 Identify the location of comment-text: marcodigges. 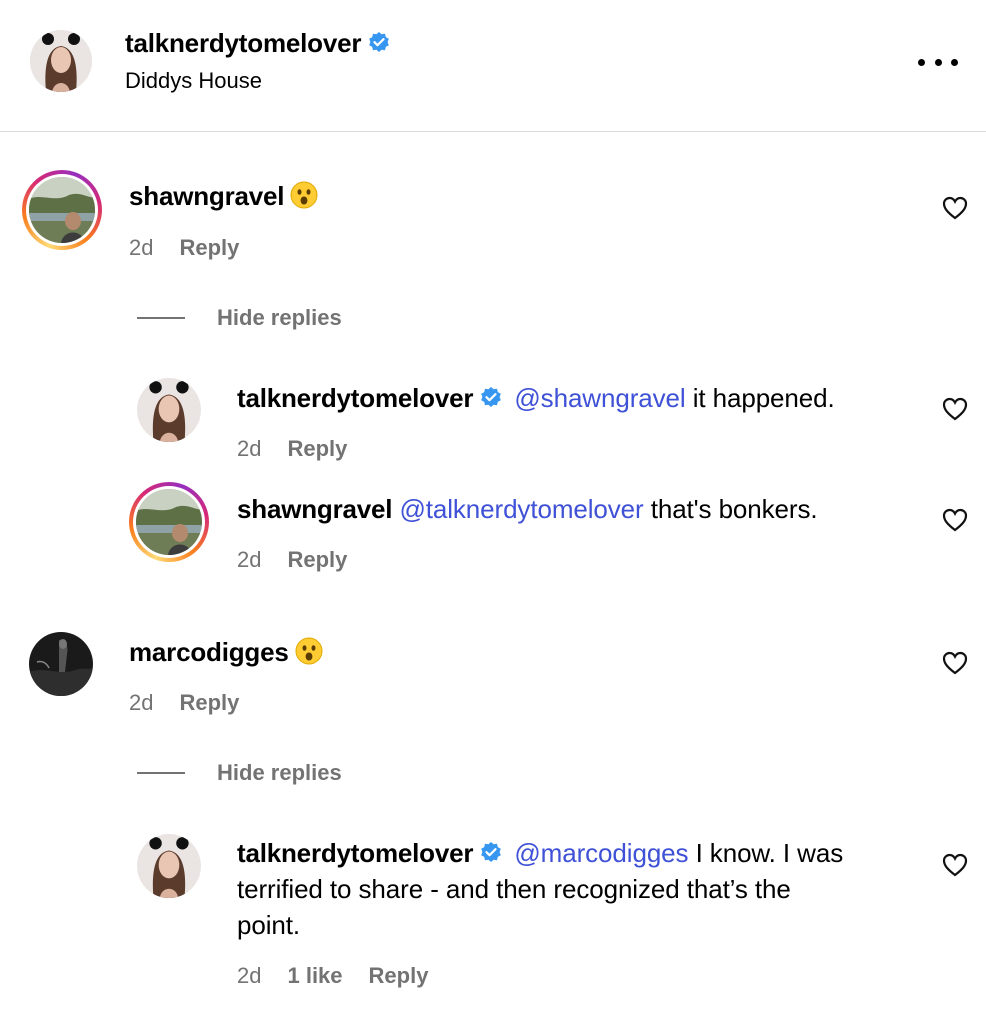
(226, 654).